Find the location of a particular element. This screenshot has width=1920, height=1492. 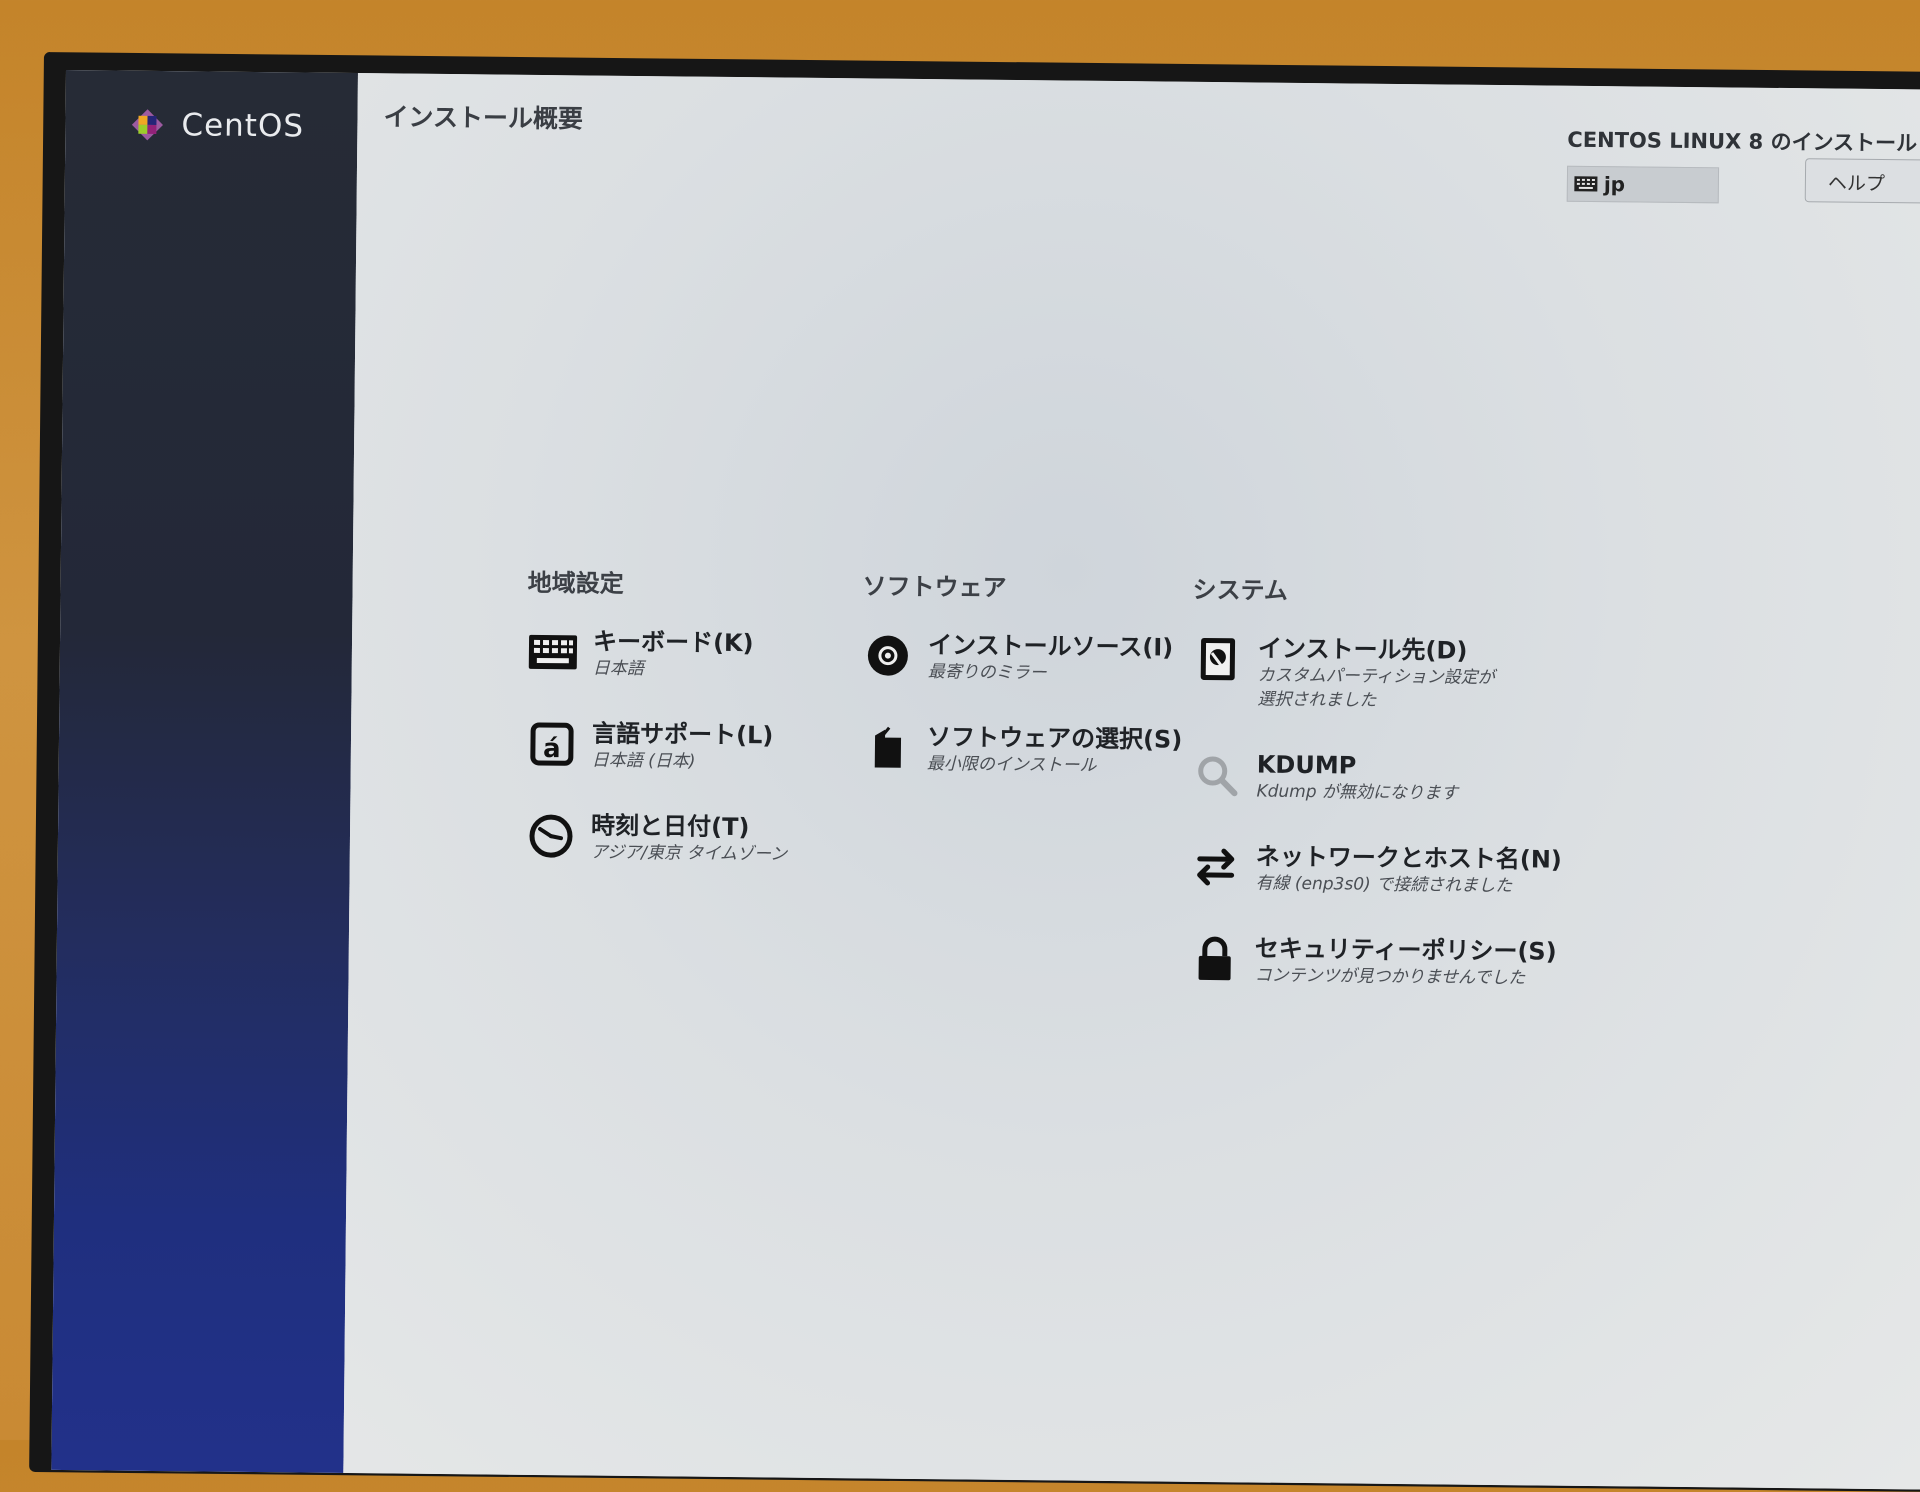

spoke-keyboard: キーボード(K) 日本語 is located at coordinates (658, 654).